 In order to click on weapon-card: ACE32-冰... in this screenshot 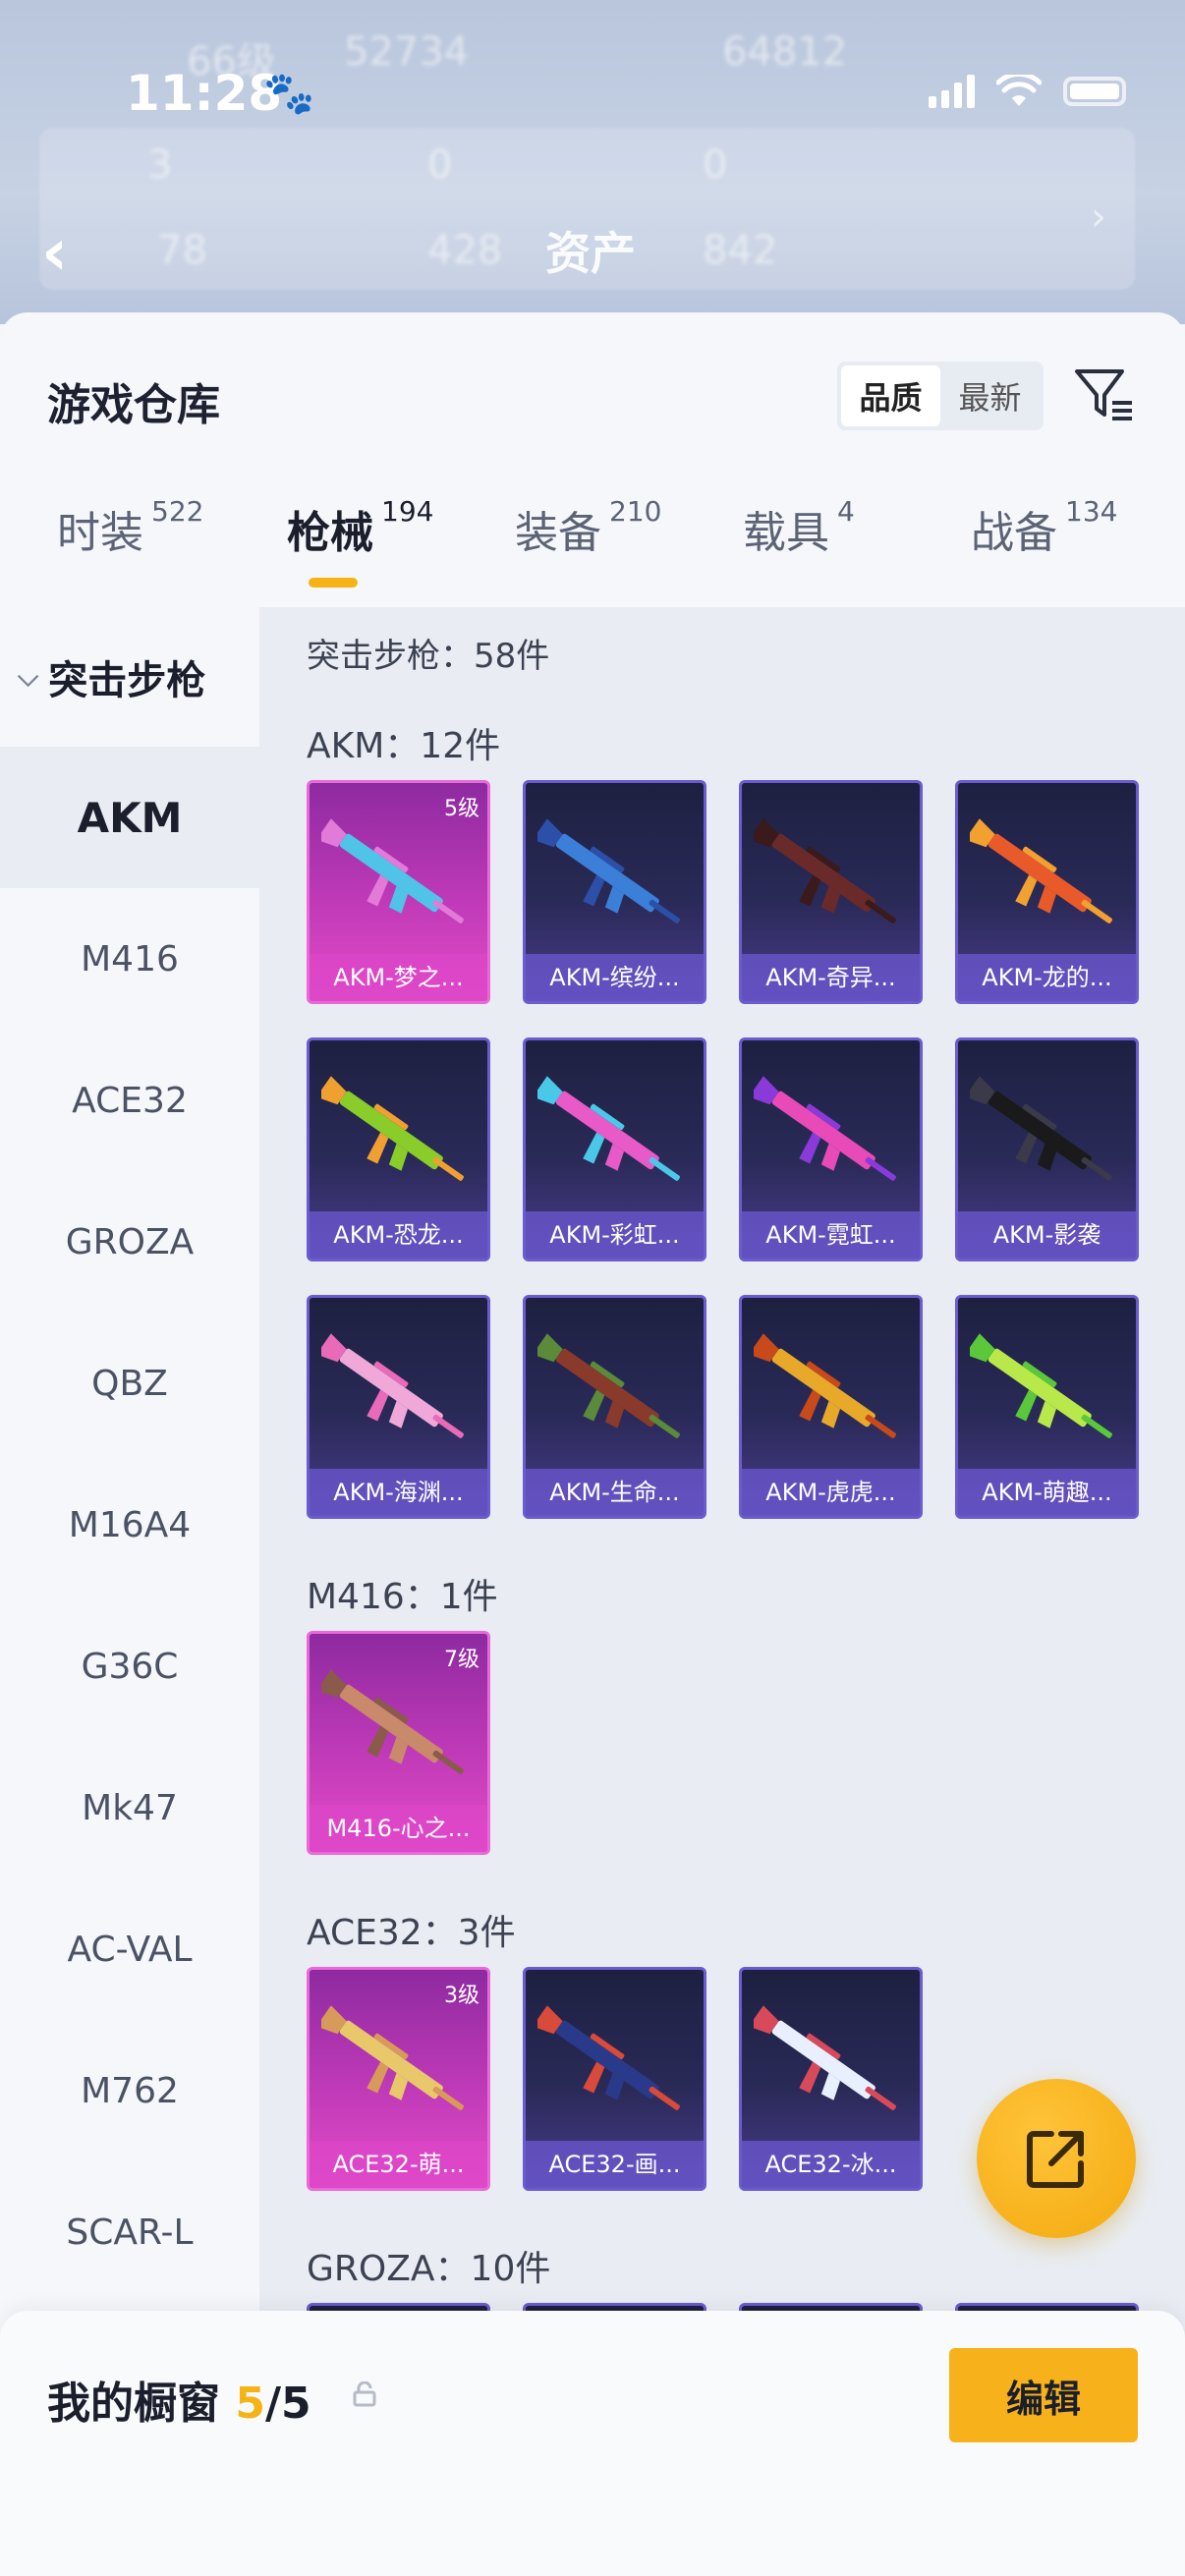, I will do `click(831, 2079)`.